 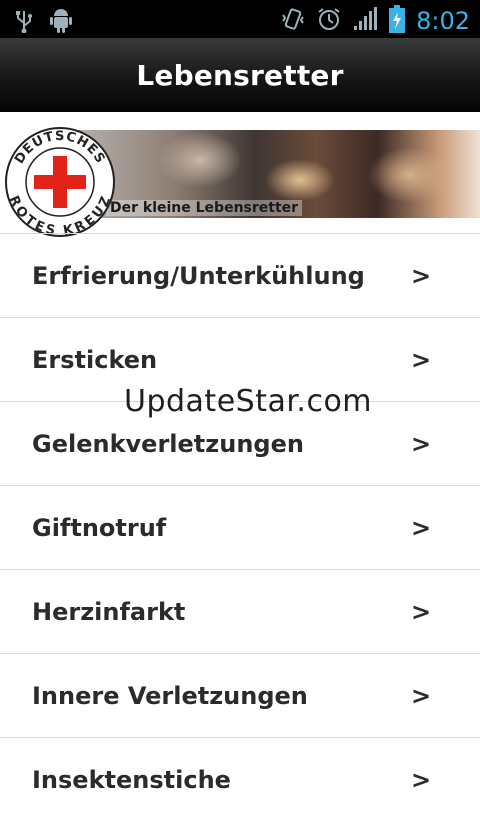 I want to click on list-item-label: Giftnotruf, so click(x=99, y=527).